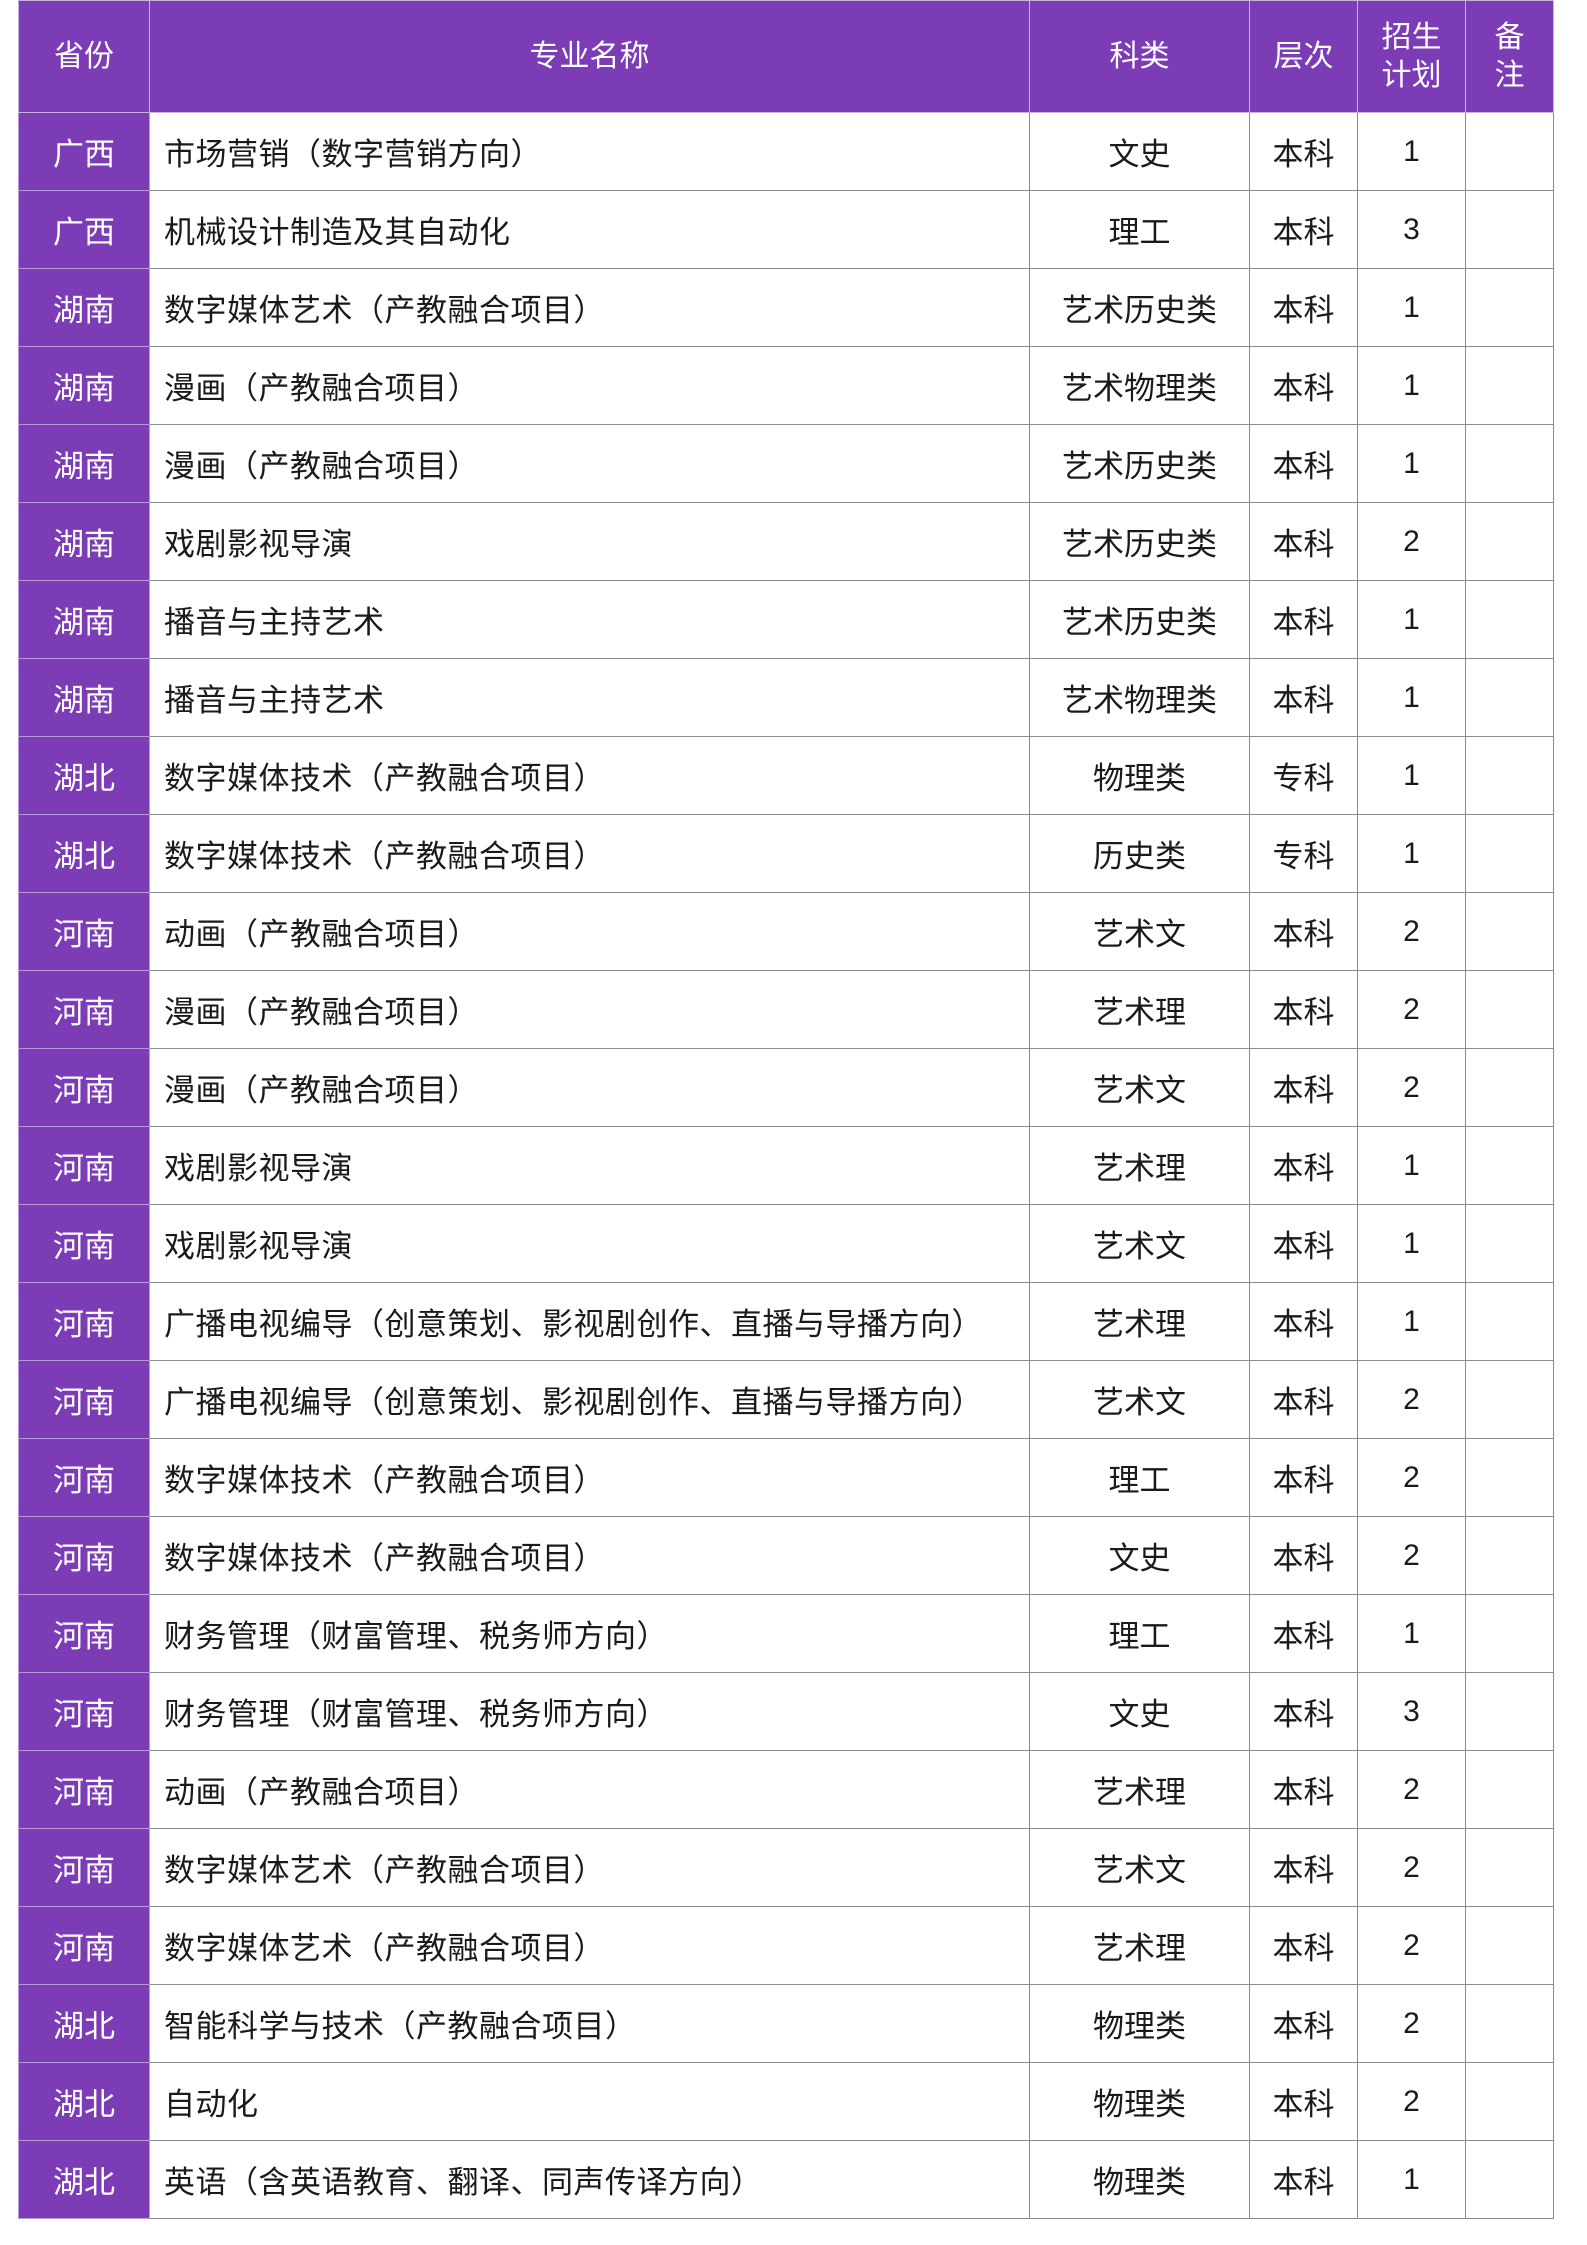 This screenshot has width=1587, height=2245. Describe the element at coordinates (589, 931) in the screenshot. I see `major-cell: 动画（产教融合项目）` at that location.